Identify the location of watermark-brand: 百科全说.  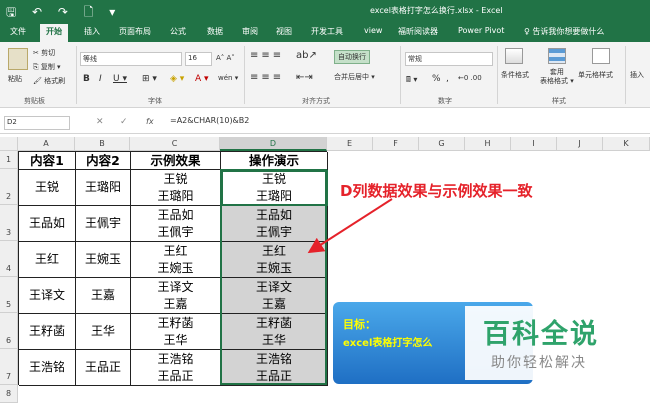
(541, 334).